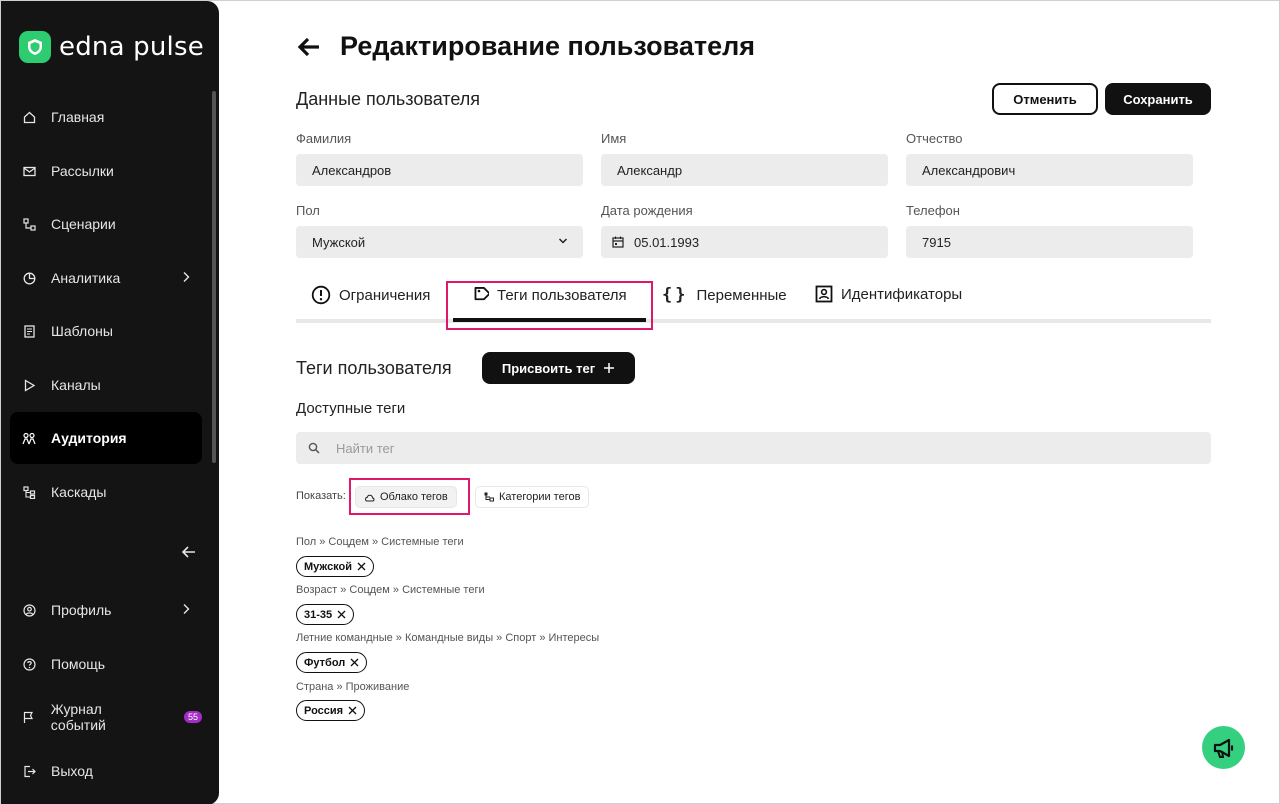 Image resolution: width=1280 pixels, height=804 pixels. Describe the element at coordinates (933, 210) in the screenshot. I see `phone-label: Телефон` at that location.